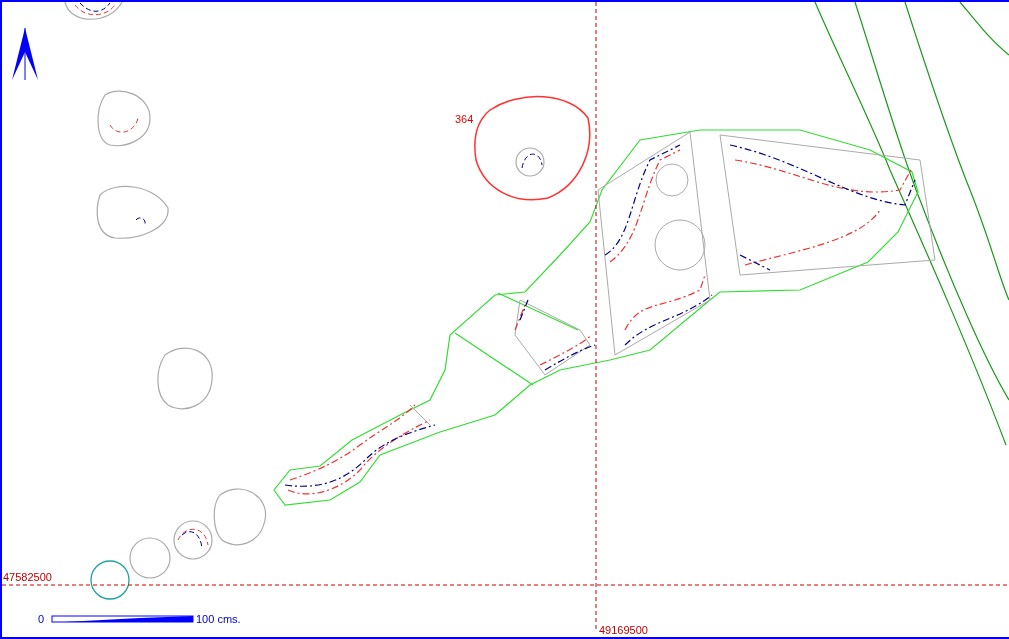 The width and height of the screenshot is (1009, 639). Describe the element at coordinates (27, 577) in the screenshot. I see `grid-coordinate: 47582500` at that location.